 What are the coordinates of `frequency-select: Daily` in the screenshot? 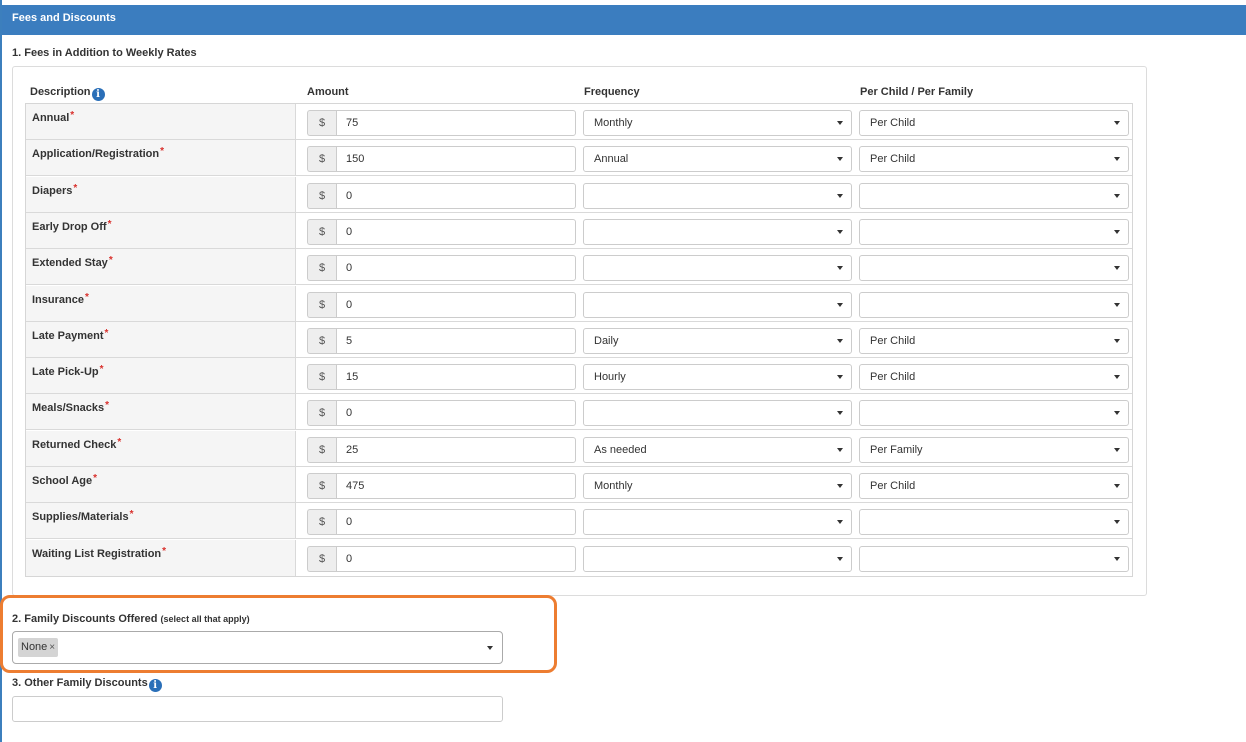 It's located at (717, 340).